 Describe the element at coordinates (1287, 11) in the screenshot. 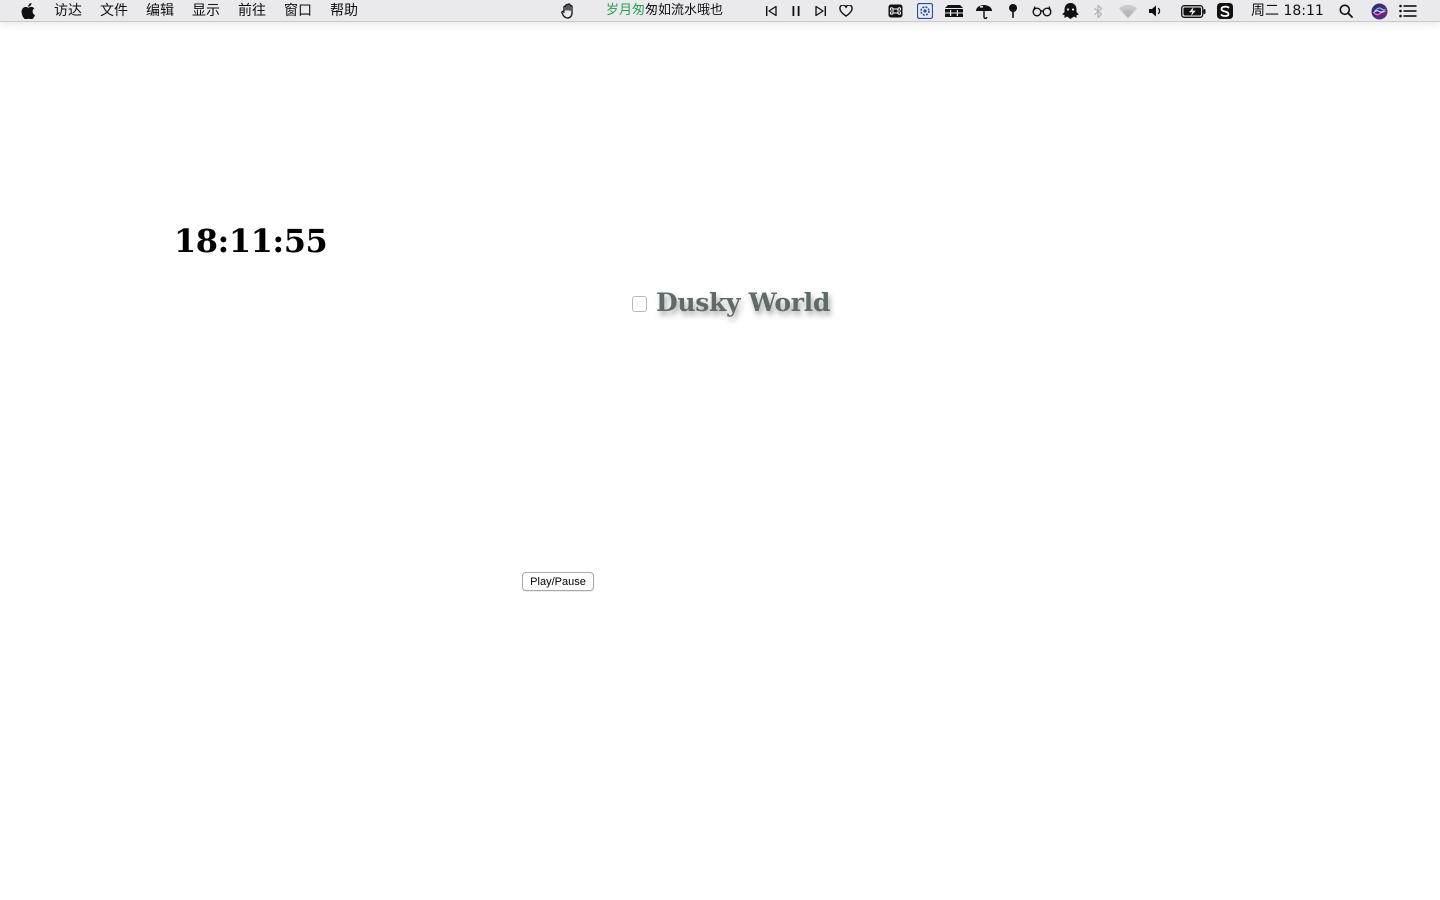

I see `menubar-datetime: 周二 18:11` at that location.